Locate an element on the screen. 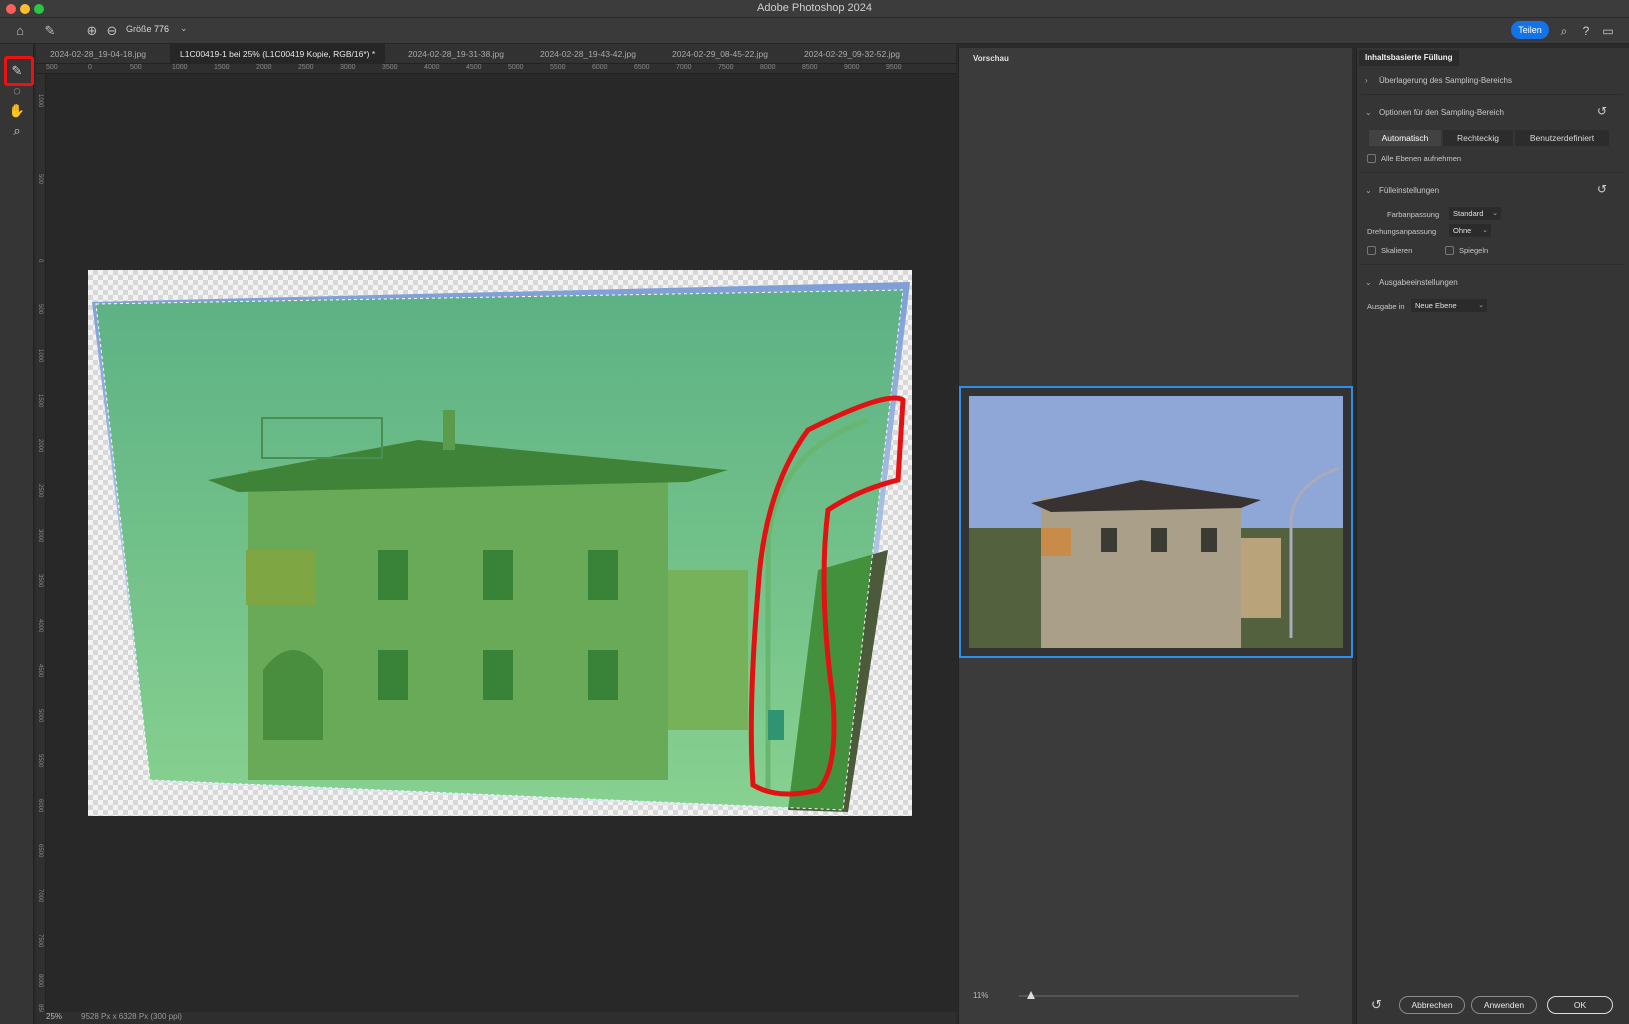 The width and height of the screenshot is (1629, 1024). all-layers-checkbox is located at coordinates (1371, 158).